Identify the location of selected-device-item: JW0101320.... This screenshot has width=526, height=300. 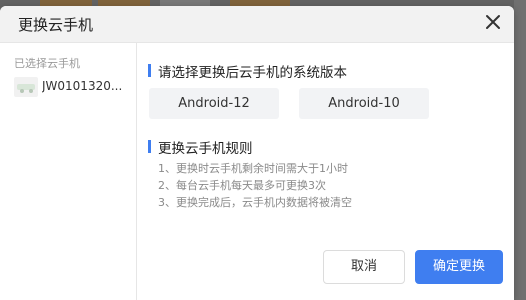
(73, 87).